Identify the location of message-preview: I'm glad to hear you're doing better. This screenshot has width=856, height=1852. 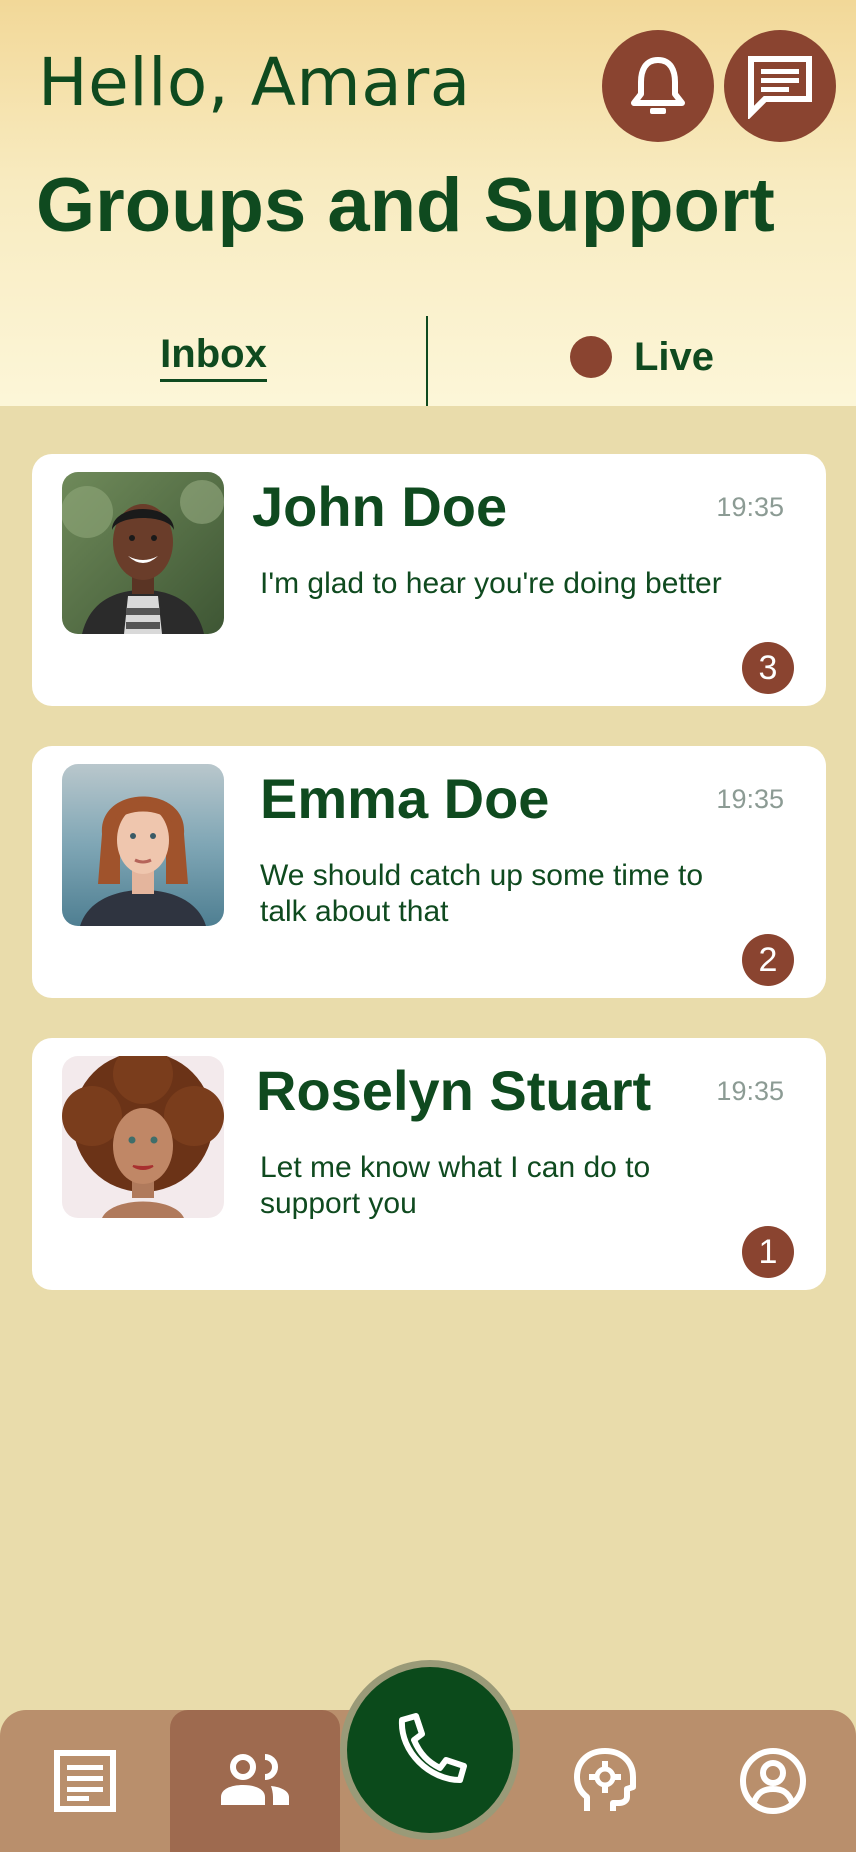
(491, 583).